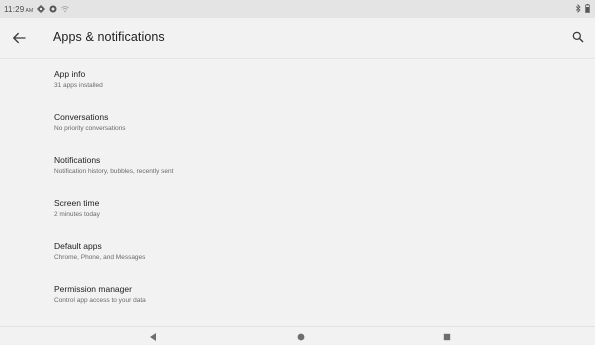  What do you see at coordinates (81, 117) in the screenshot?
I see `settings-item-title: Conversations` at bounding box center [81, 117].